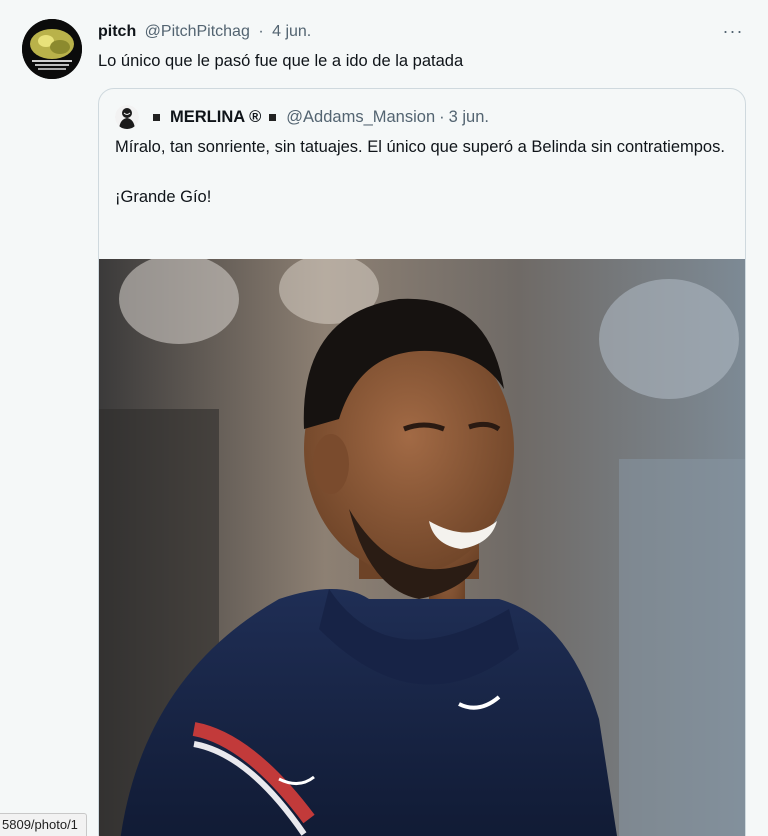 This screenshot has width=768, height=836. I want to click on more-options-button: ···, so click(733, 31).